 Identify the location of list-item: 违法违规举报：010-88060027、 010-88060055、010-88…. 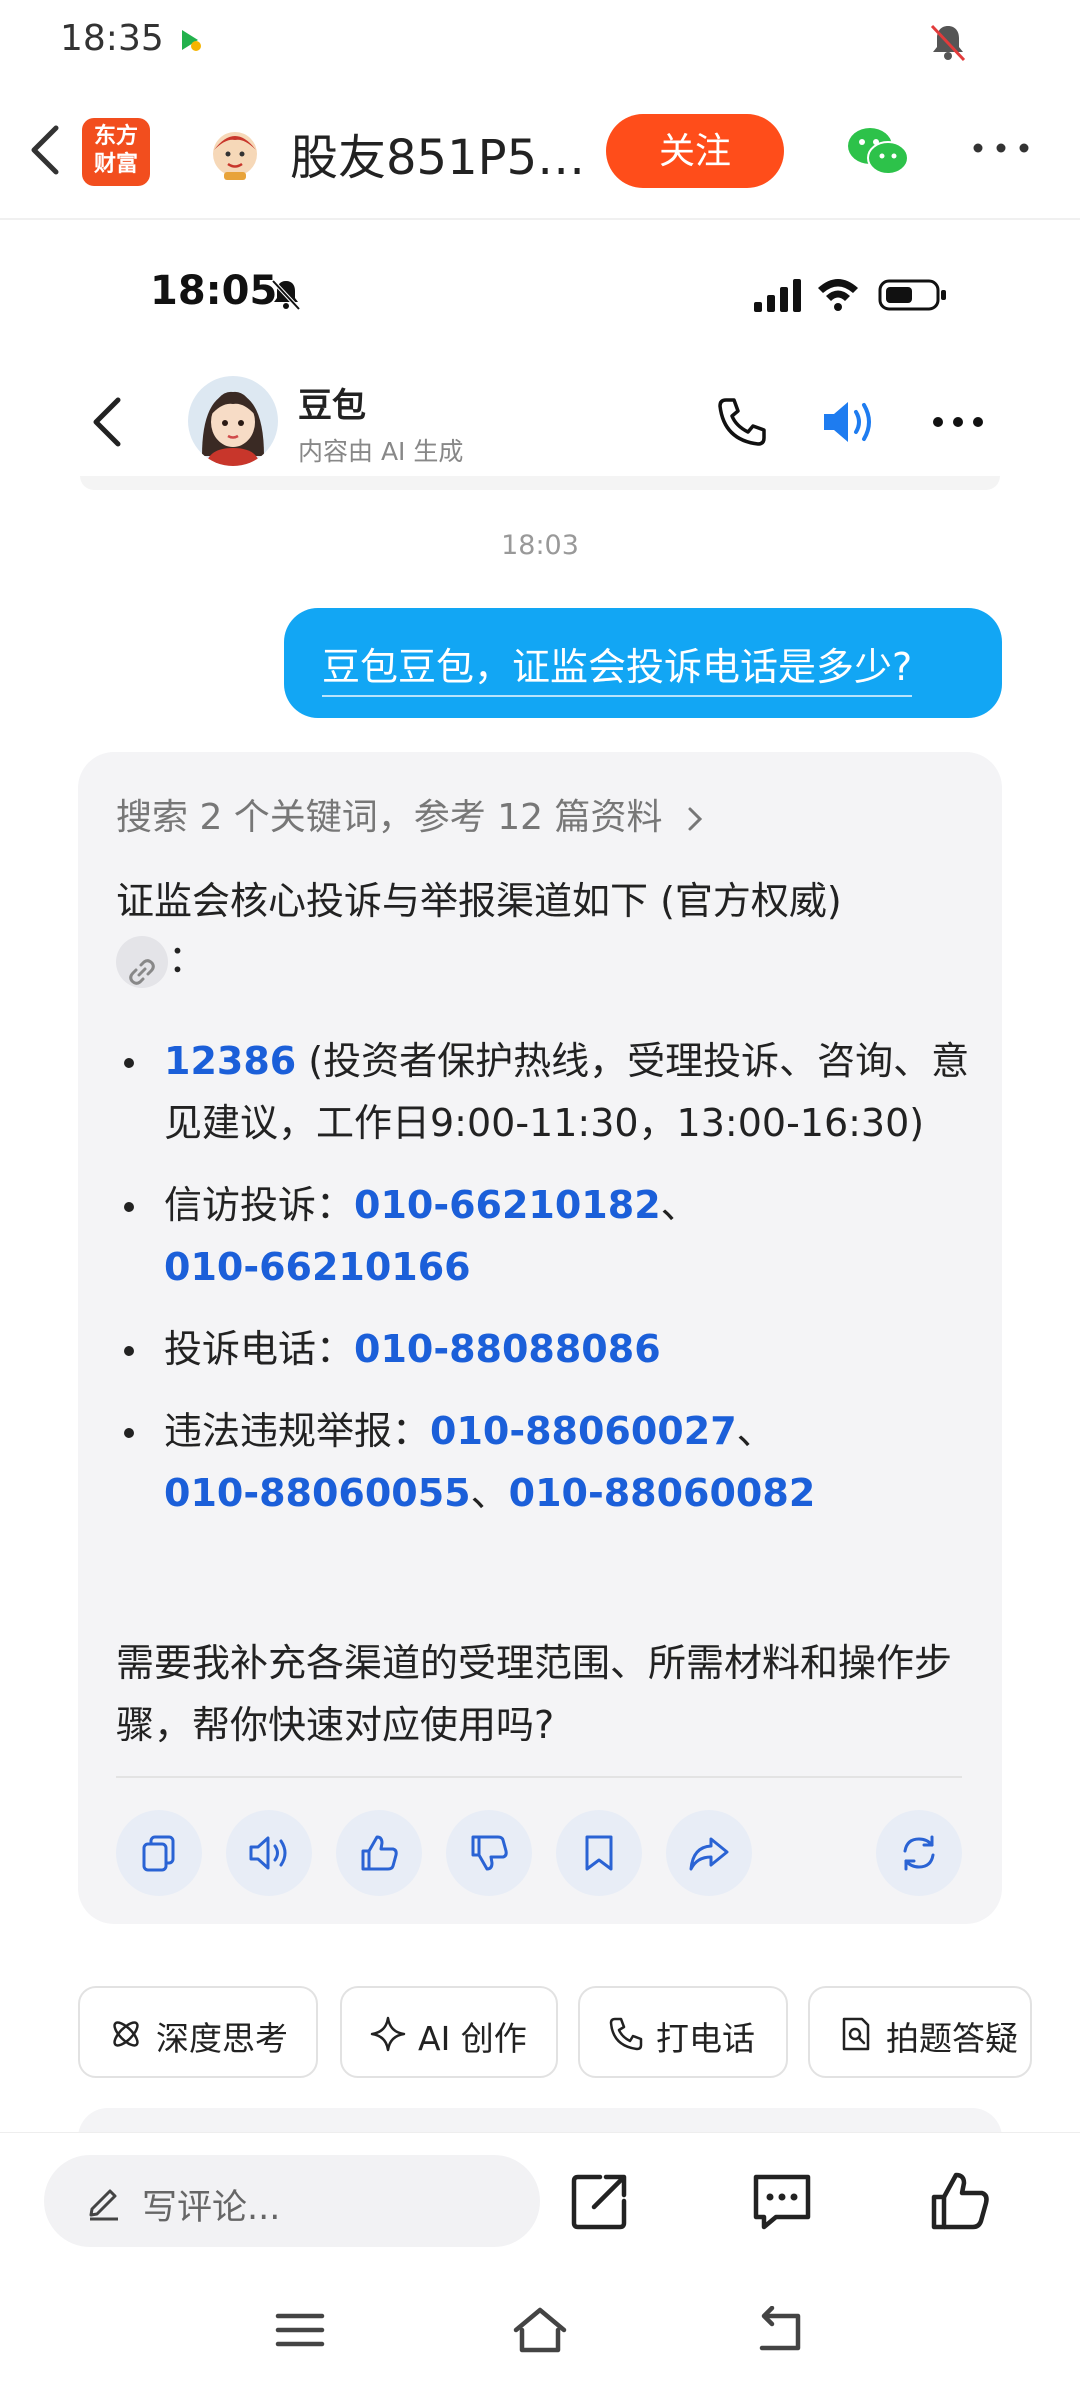
(546, 1462).